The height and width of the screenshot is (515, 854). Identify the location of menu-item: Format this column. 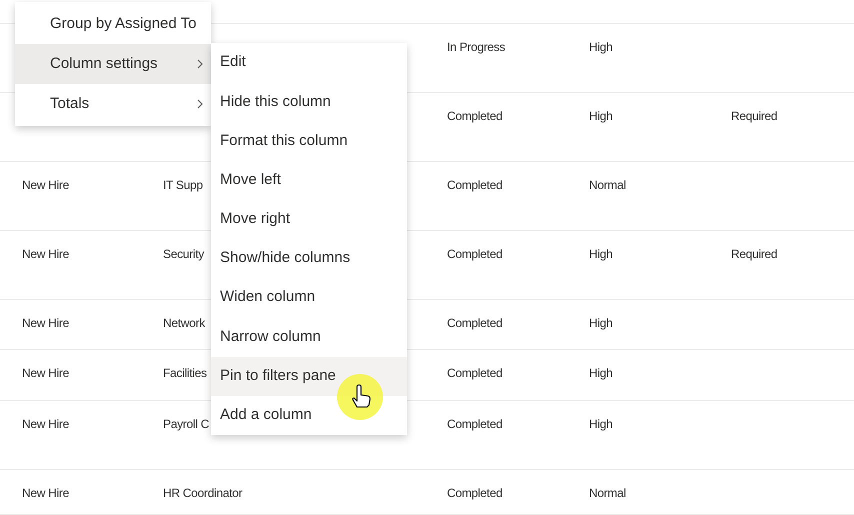
(309, 141).